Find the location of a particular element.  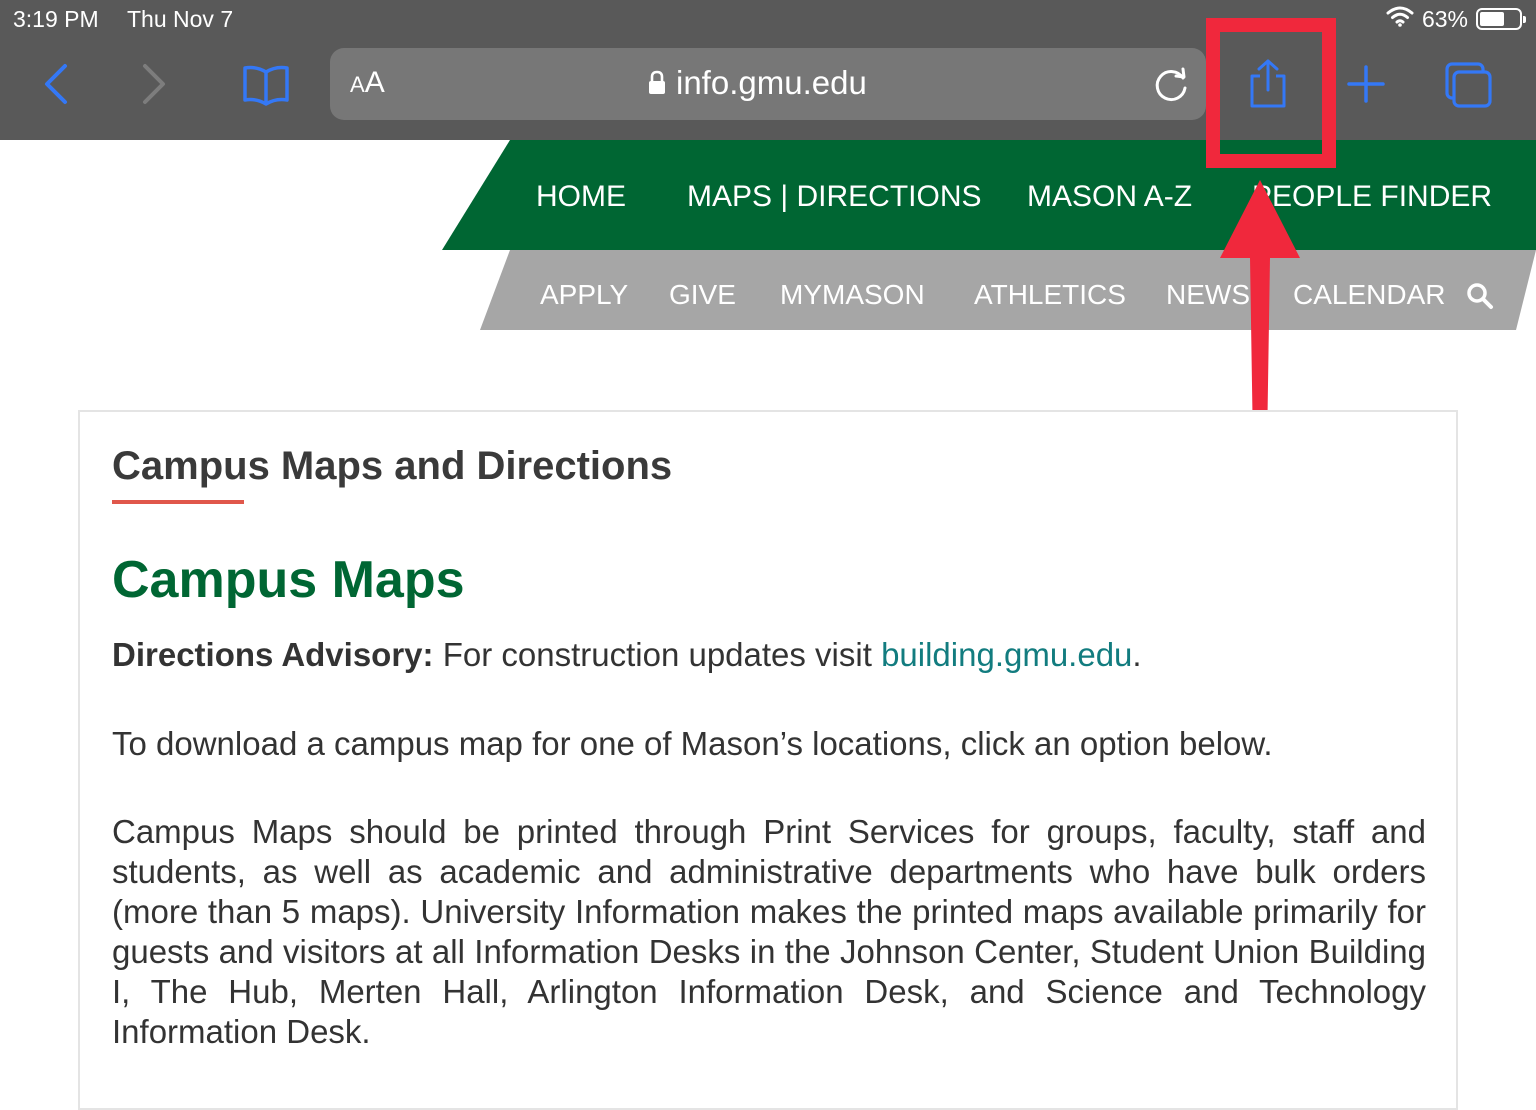

url-text: info.gmu.edu is located at coordinates (771, 82).